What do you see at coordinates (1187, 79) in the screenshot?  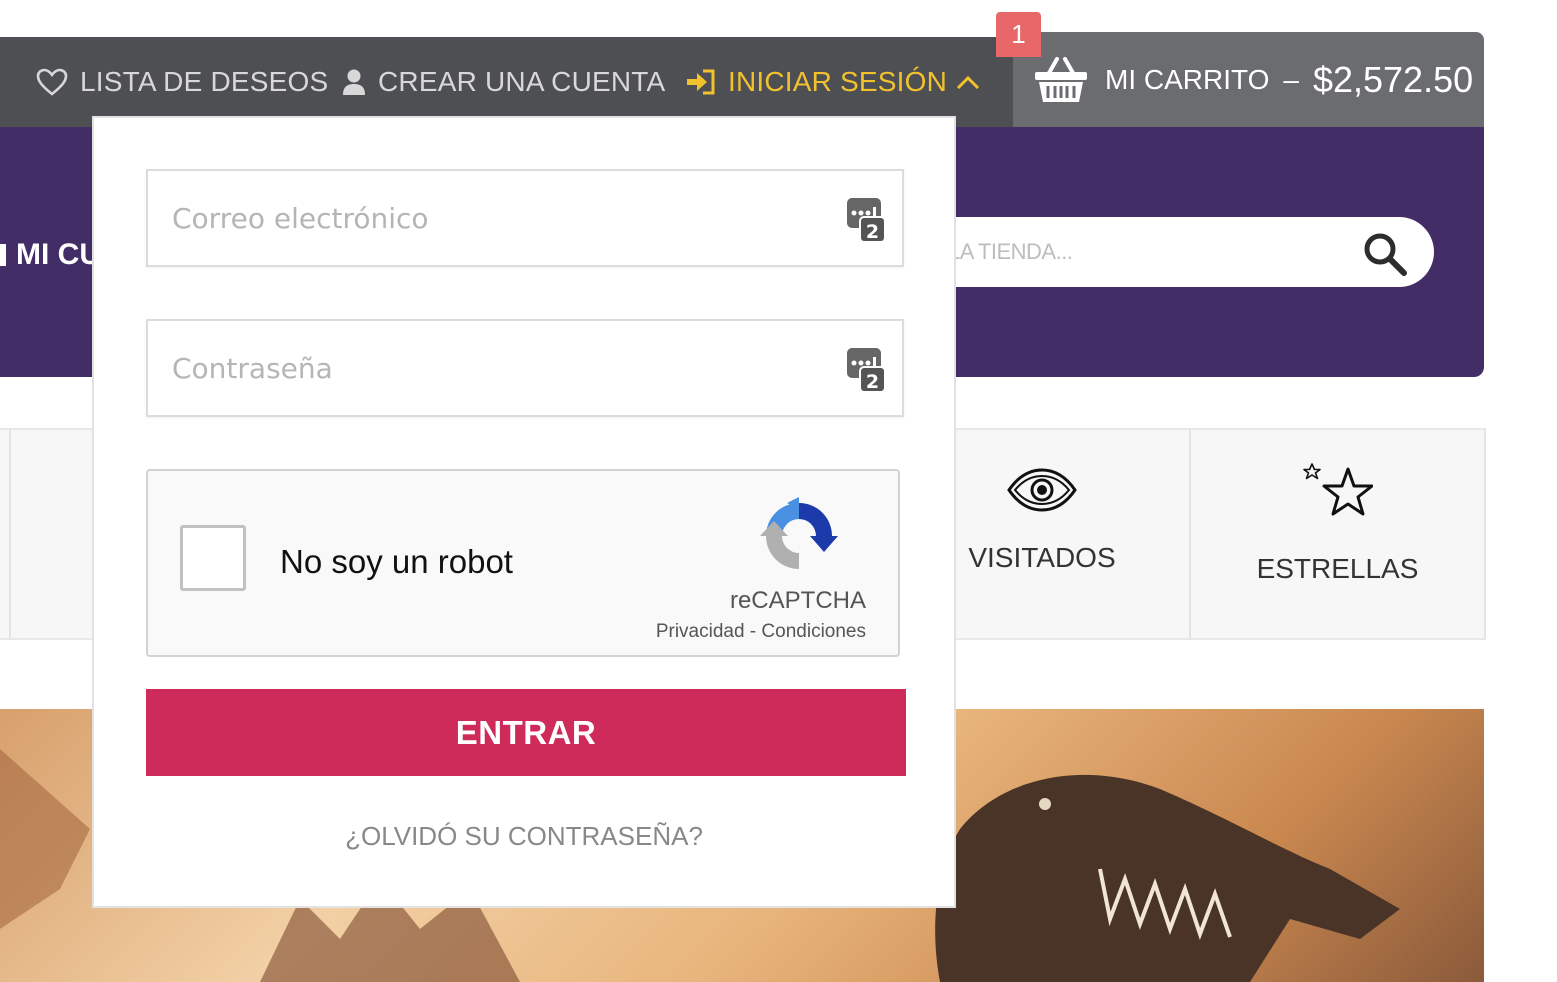 I see `cart-label: MI CARRITO` at bounding box center [1187, 79].